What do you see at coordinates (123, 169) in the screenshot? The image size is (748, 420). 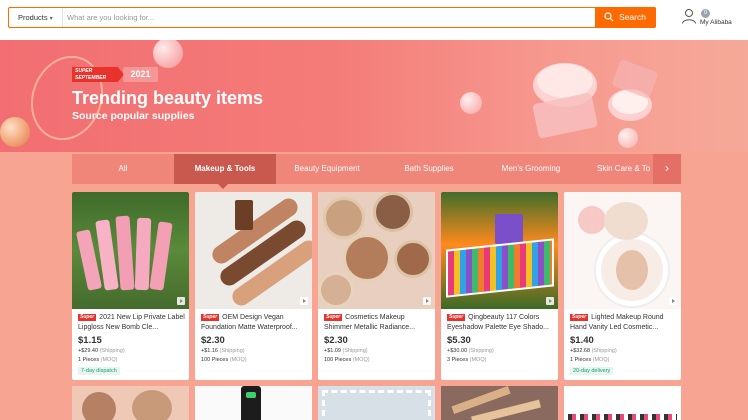 I see `tab-all: All` at bounding box center [123, 169].